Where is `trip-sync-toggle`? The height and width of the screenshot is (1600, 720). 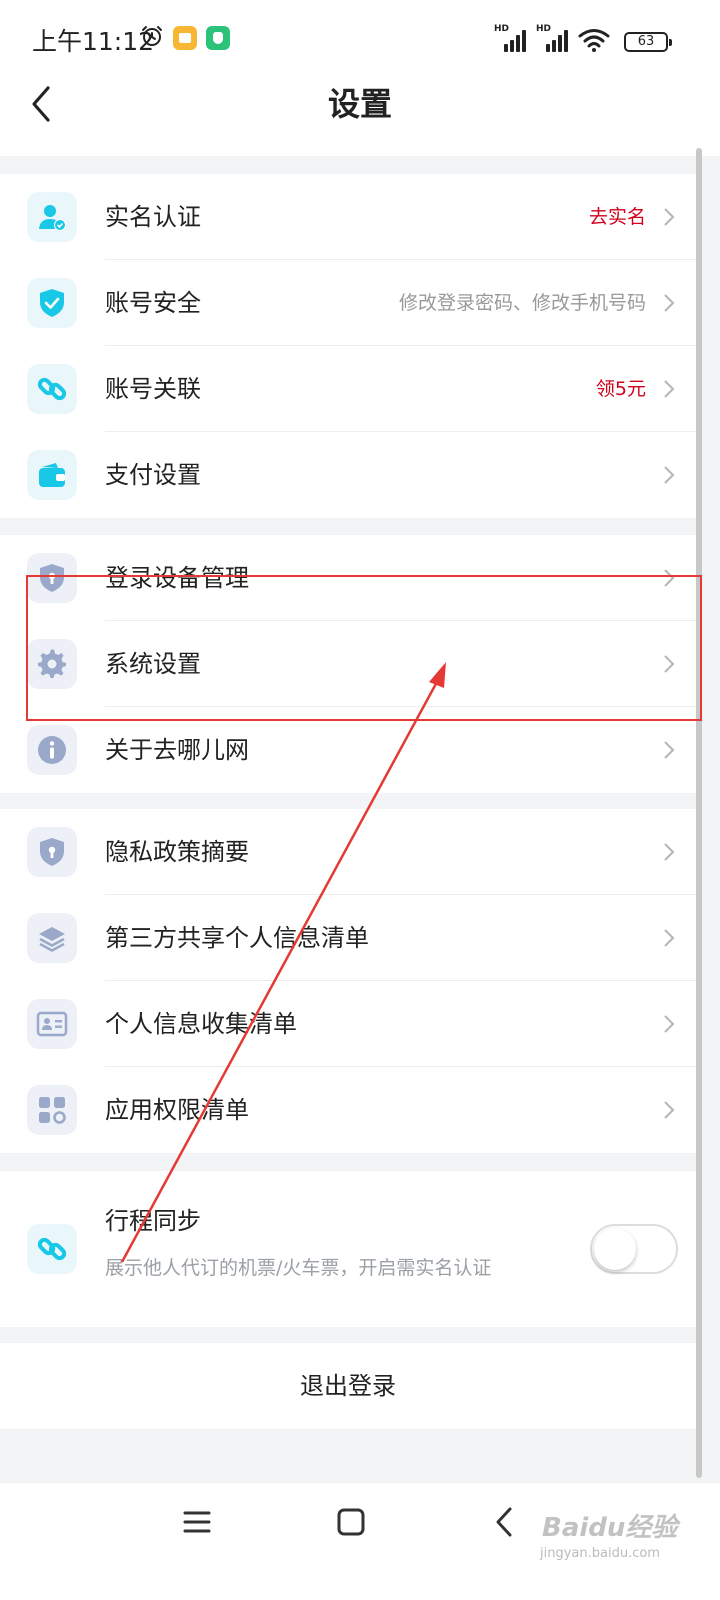 trip-sync-toggle is located at coordinates (634, 1249).